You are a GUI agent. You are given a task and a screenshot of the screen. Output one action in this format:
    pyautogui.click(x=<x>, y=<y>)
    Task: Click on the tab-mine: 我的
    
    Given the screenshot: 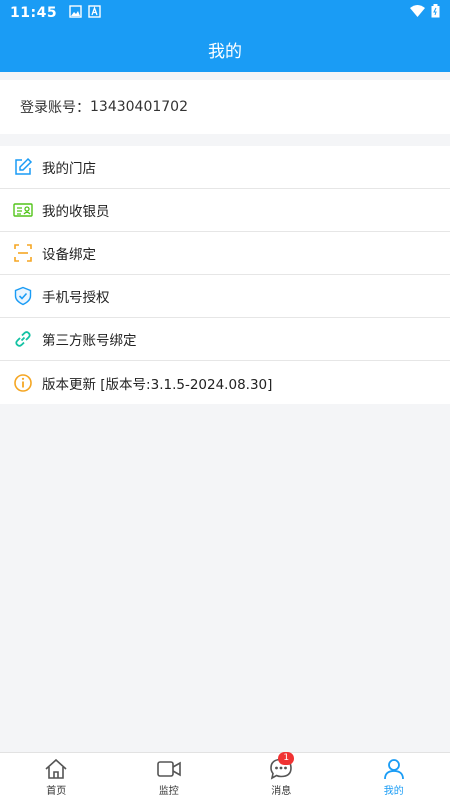 What is the action you would take?
    pyautogui.click(x=394, y=776)
    